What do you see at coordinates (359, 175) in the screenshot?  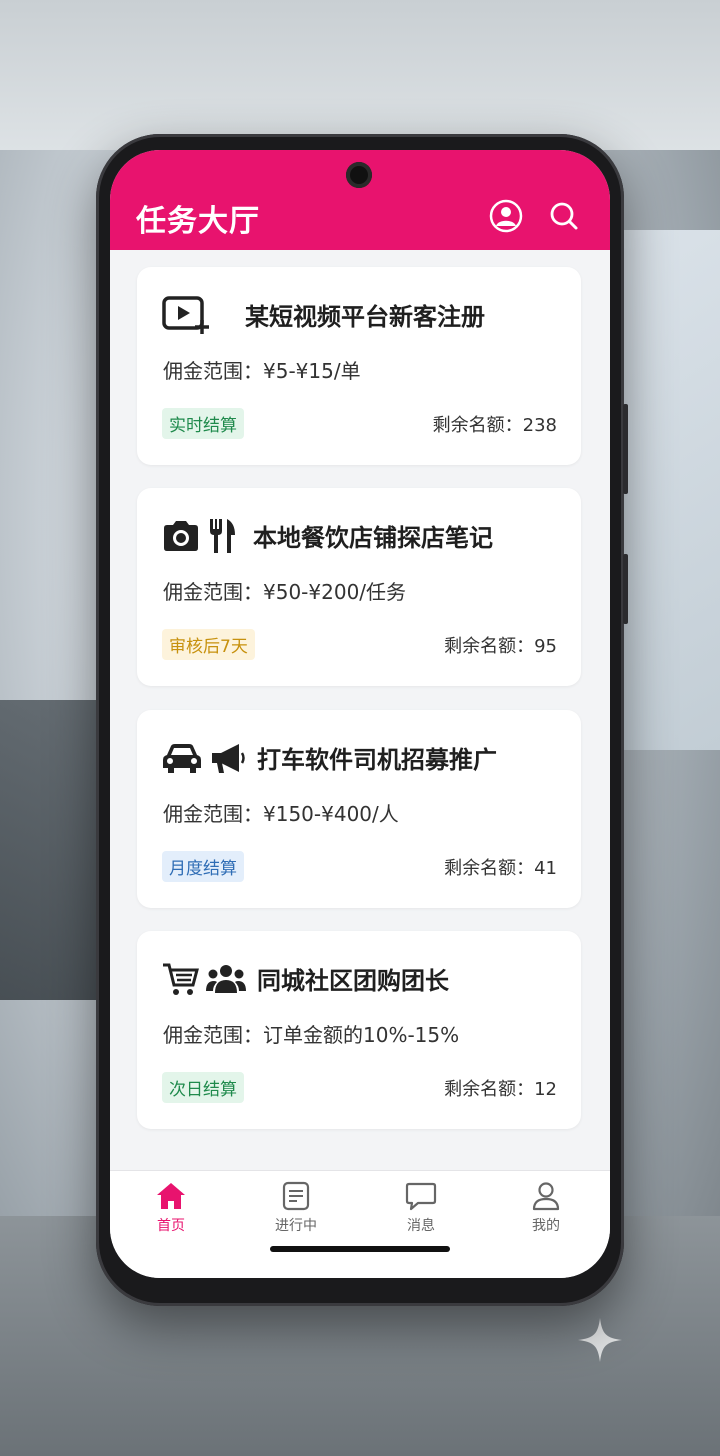 I see `front-camera` at bounding box center [359, 175].